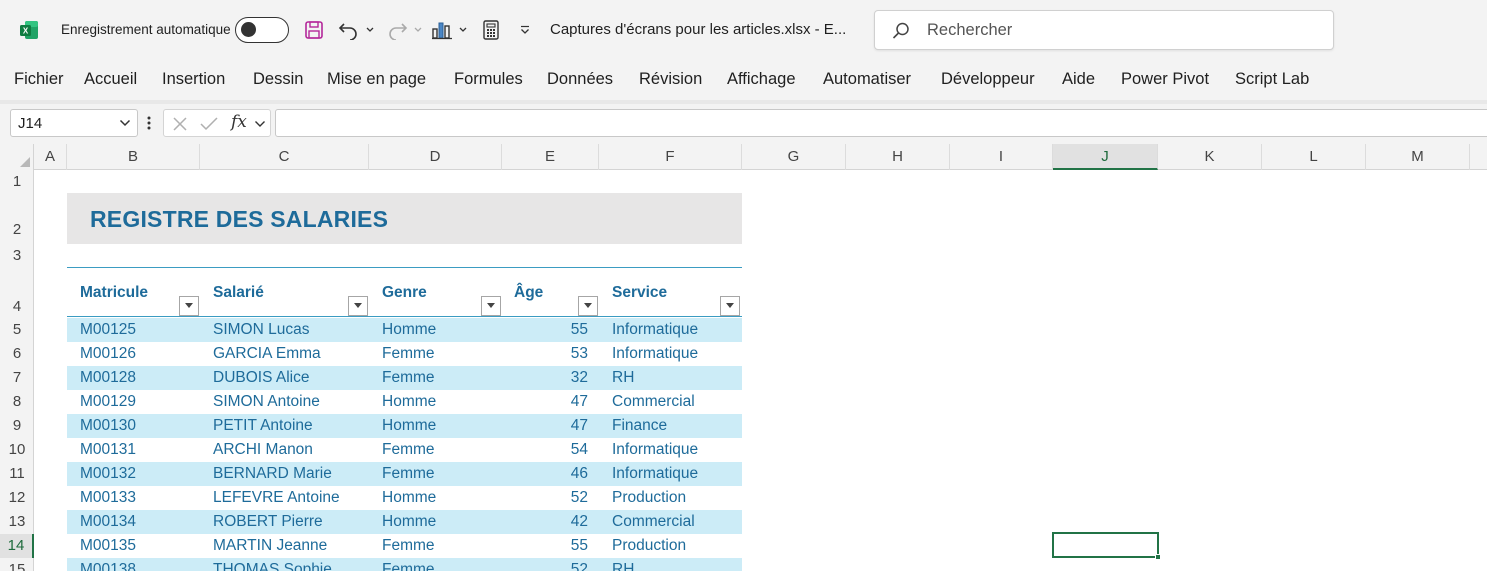 The width and height of the screenshot is (1487, 571). Describe the element at coordinates (528, 293) in the screenshot. I see `column-heading-age: Âge` at that location.